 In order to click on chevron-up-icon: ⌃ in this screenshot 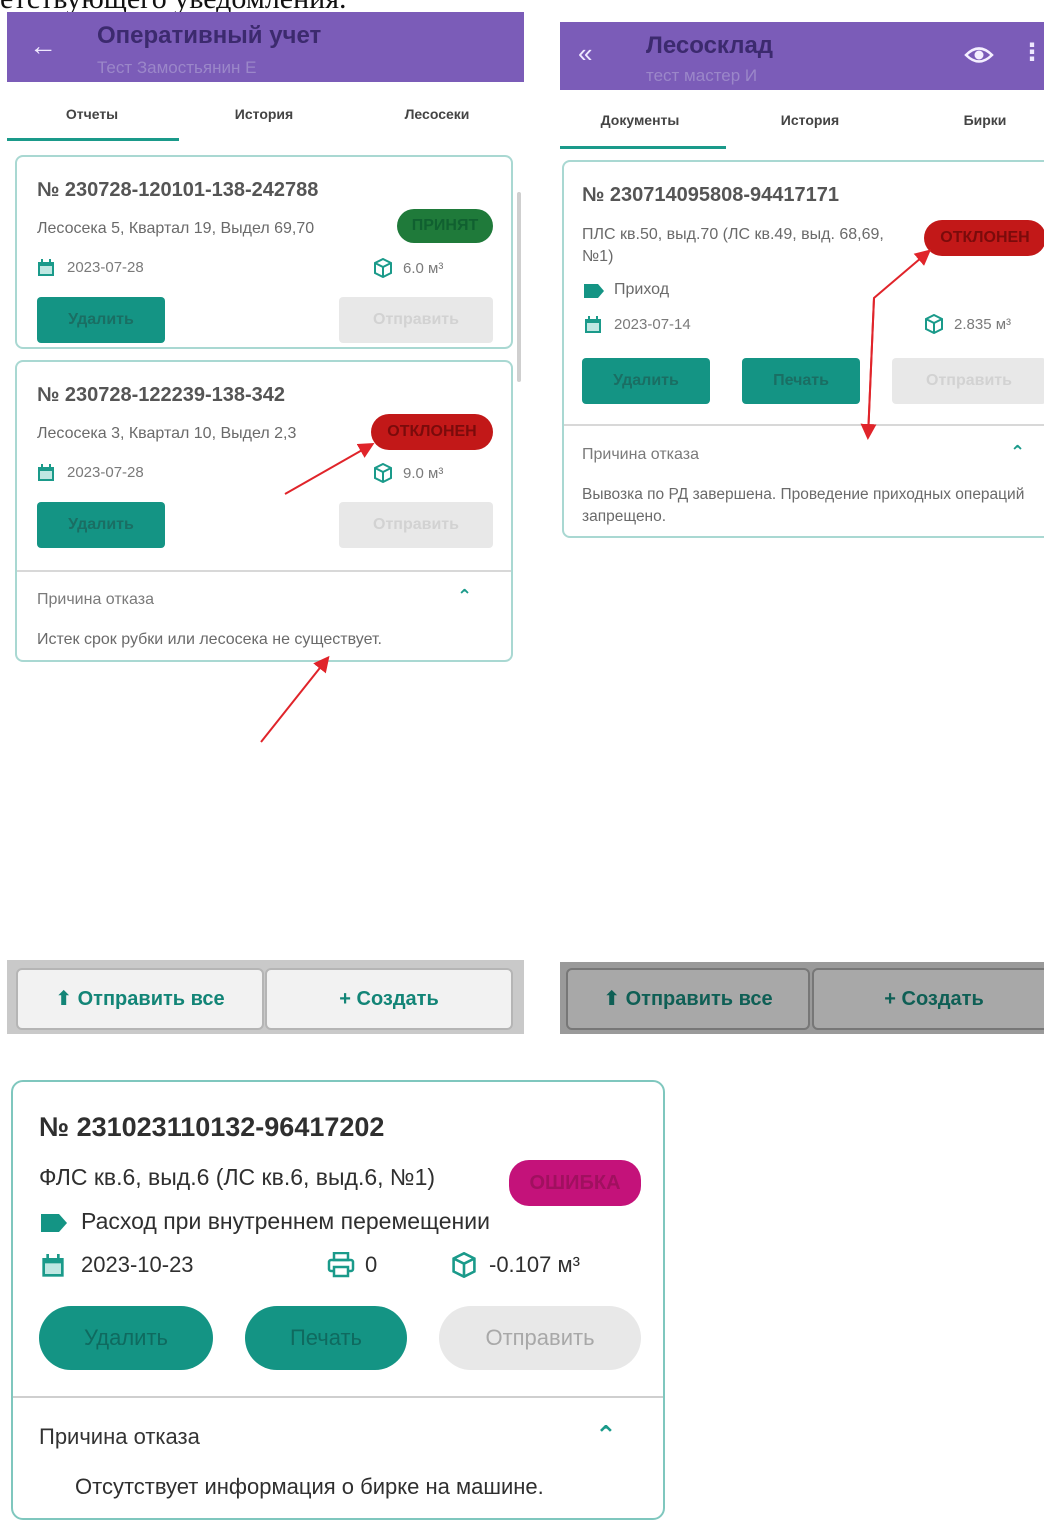, I will do `click(606, 1435)`.